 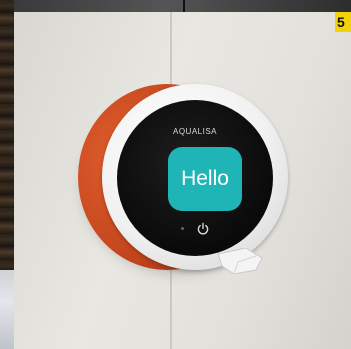 I want to click on indicator-dot, so click(x=182, y=228).